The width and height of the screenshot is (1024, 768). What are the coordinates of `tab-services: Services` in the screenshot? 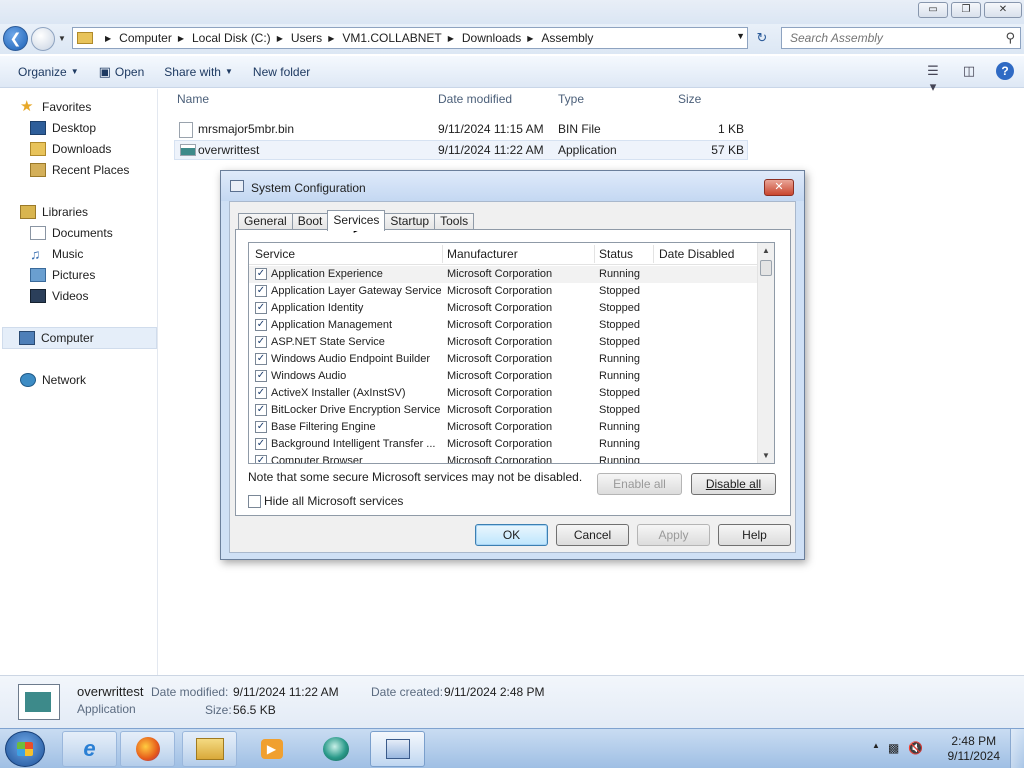 It's located at (356, 220).